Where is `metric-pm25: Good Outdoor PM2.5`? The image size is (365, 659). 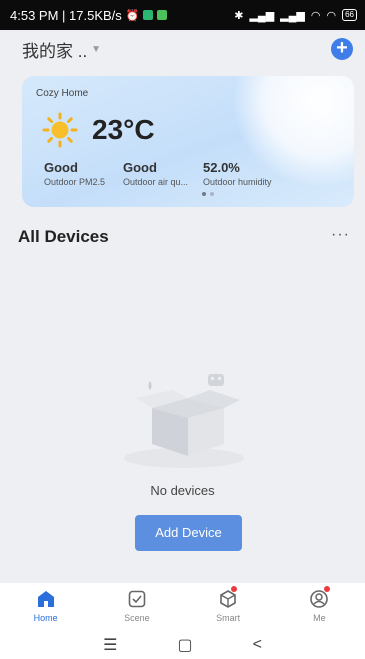 metric-pm25: Good Outdoor PM2.5 is located at coordinates (74, 173).